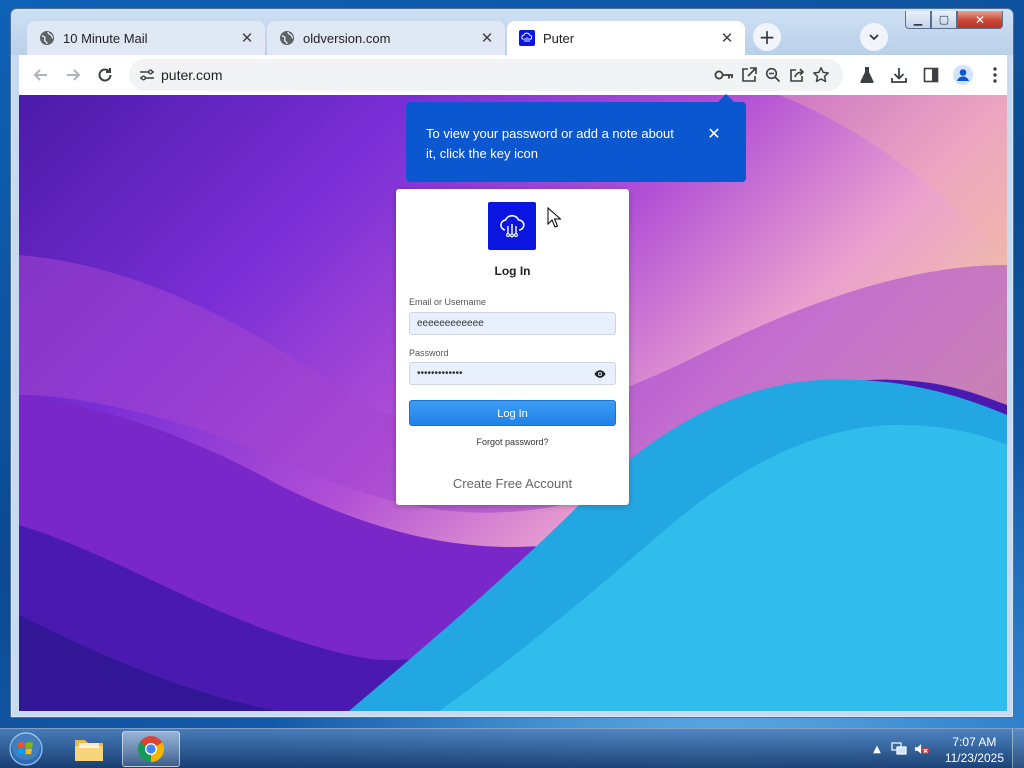 This screenshot has width=1024, height=768. I want to click on side-panel-button, so click(931, 75).